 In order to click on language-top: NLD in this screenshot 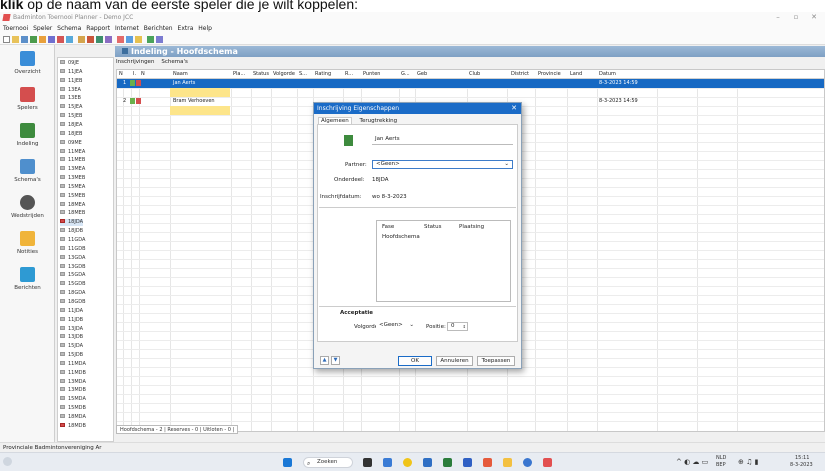, I will do `click(721, 458)`.